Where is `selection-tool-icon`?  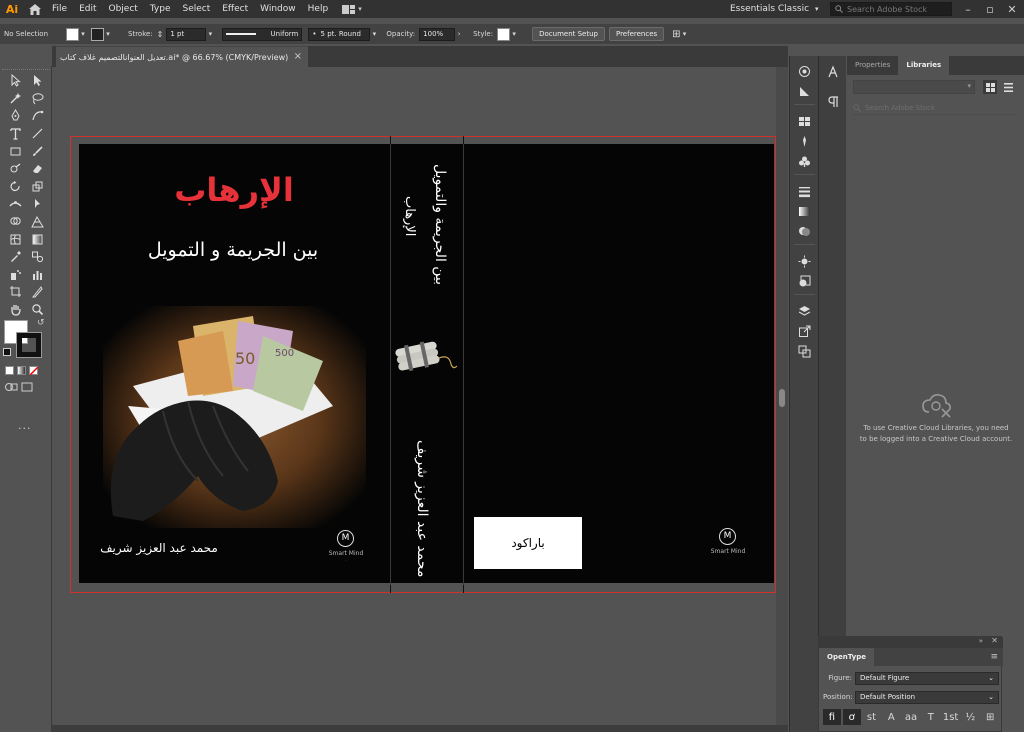 selection-tool-icon is located at coordinates (15, 81).